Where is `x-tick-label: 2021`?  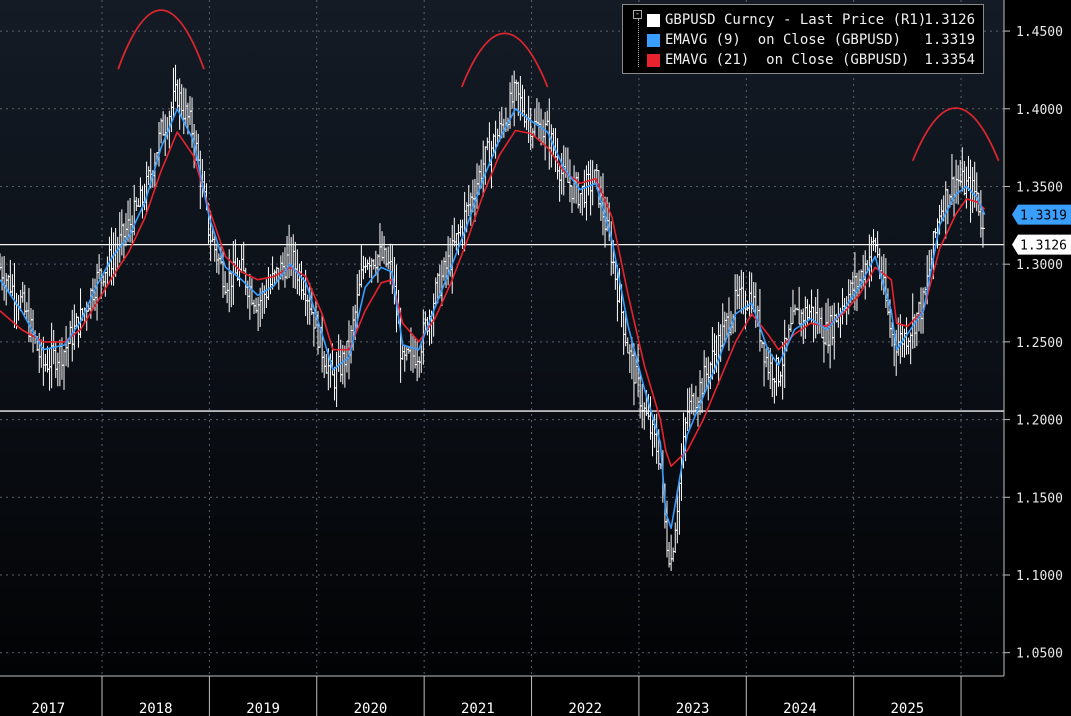
x-tick-label: 2021 is located at coordinates (478, 708).